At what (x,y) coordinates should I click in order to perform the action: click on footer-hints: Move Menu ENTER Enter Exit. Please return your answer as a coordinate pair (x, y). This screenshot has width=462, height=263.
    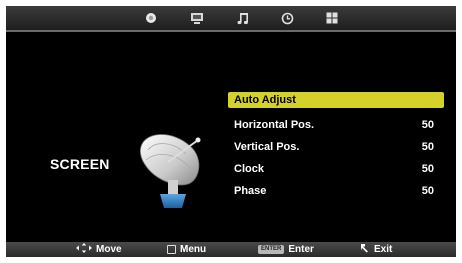
    Looking at the image, I should click on (231, 249).